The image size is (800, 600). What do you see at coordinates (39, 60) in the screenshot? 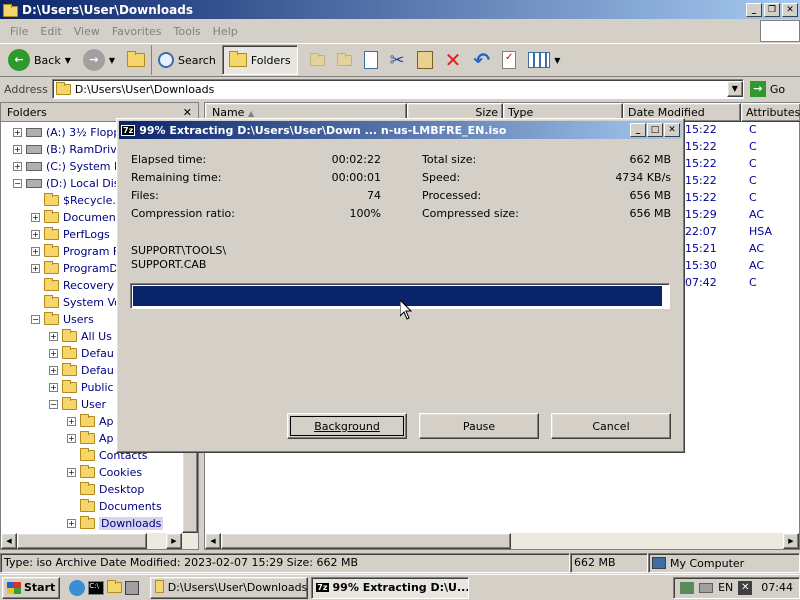
I see `back-button: ← Back ▼` at bounding box center [39, 60].